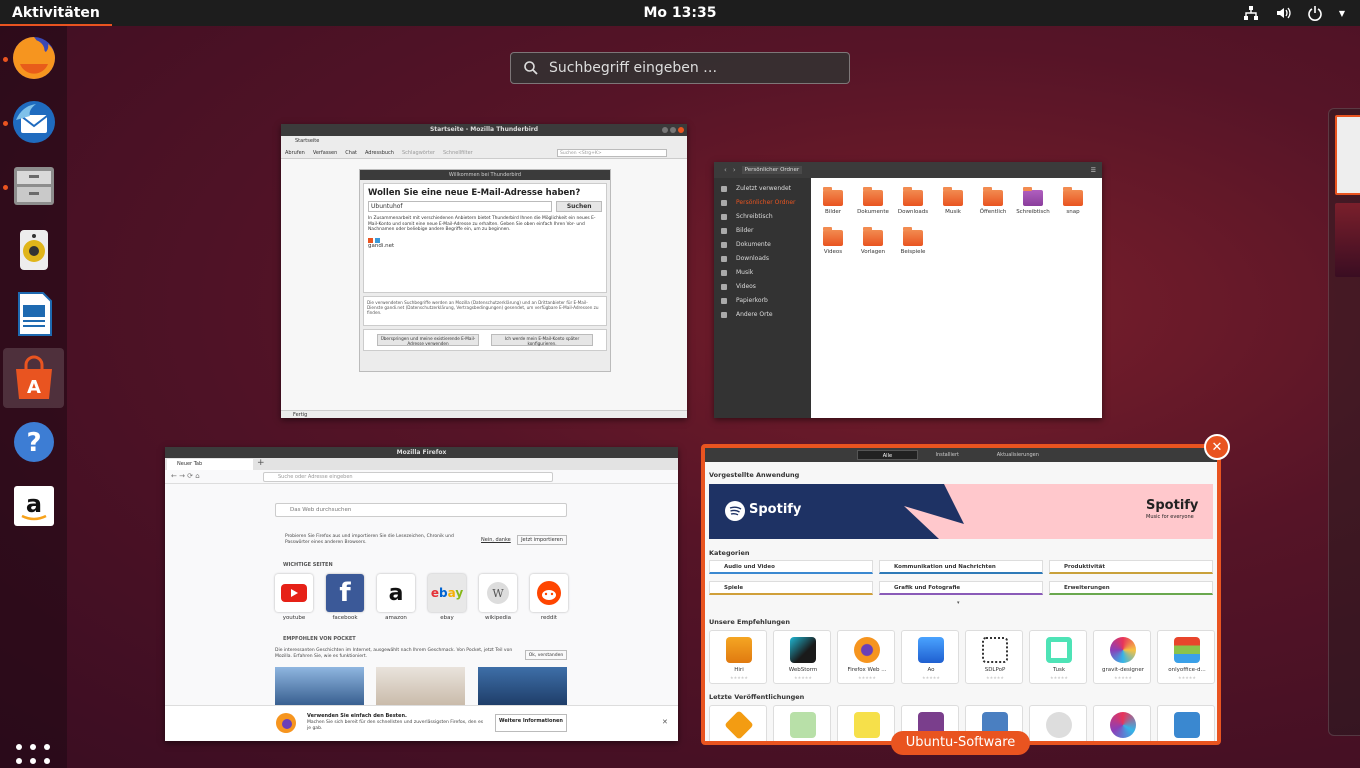  What do you see at coordinates (33, 122) in the screenshot?
I see `dock-thunderbird` at bounding box center [33, 122].